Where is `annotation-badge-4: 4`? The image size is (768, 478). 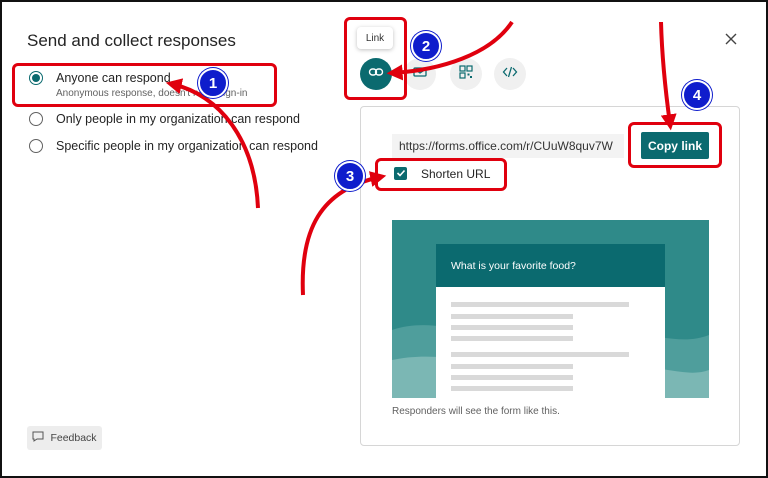 annotation-badge-4: 4 is located at coordinates (697, 95).